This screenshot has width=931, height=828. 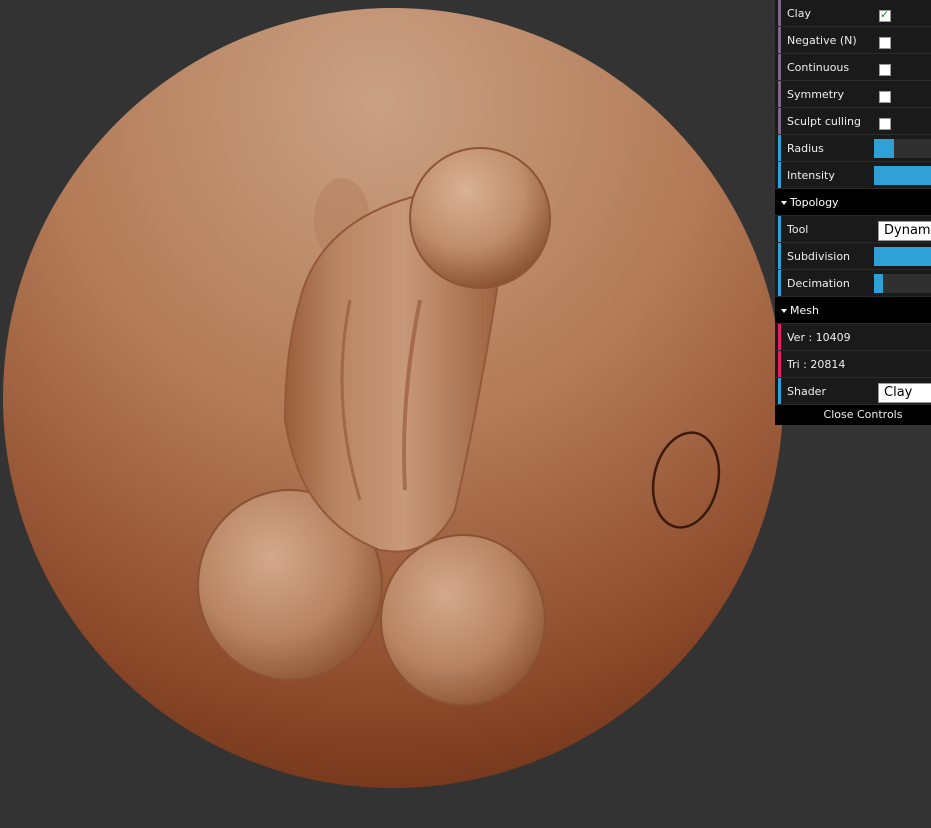 I want to click on decimation-row: Decimation, so click(x=853, y=283).